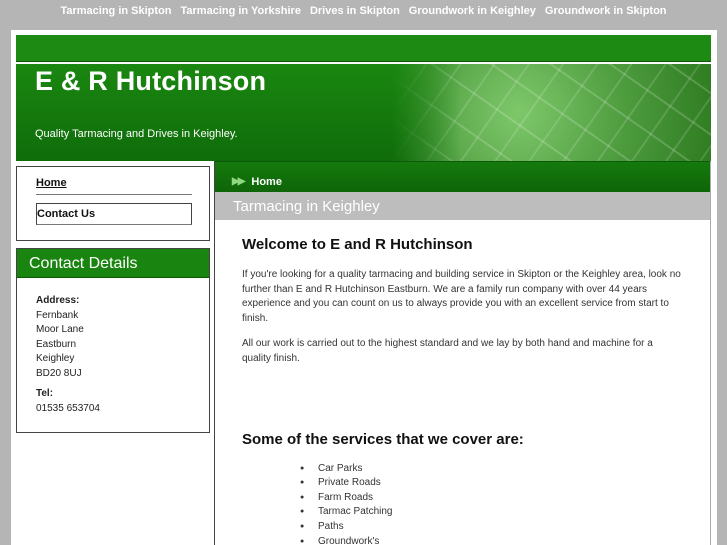  What do you see at coordinates (505, 527) in the screenshot?
I see `service-item: Paths` at bounding box center [505, 527].